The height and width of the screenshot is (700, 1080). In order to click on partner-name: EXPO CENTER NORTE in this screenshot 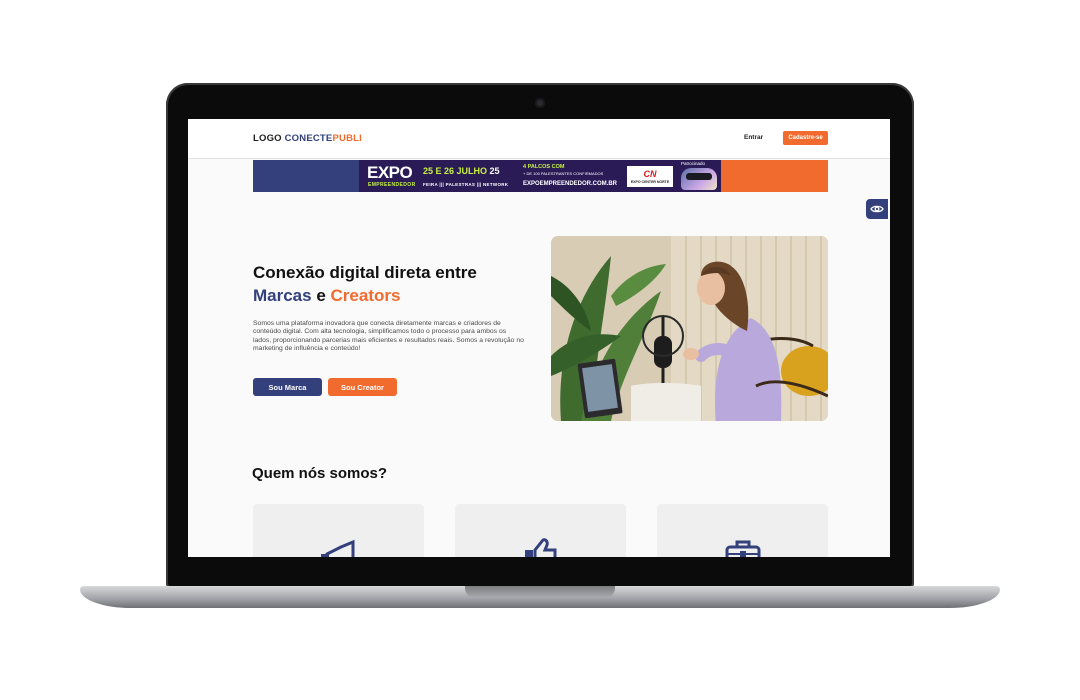, I will do `click(650, 181)`.